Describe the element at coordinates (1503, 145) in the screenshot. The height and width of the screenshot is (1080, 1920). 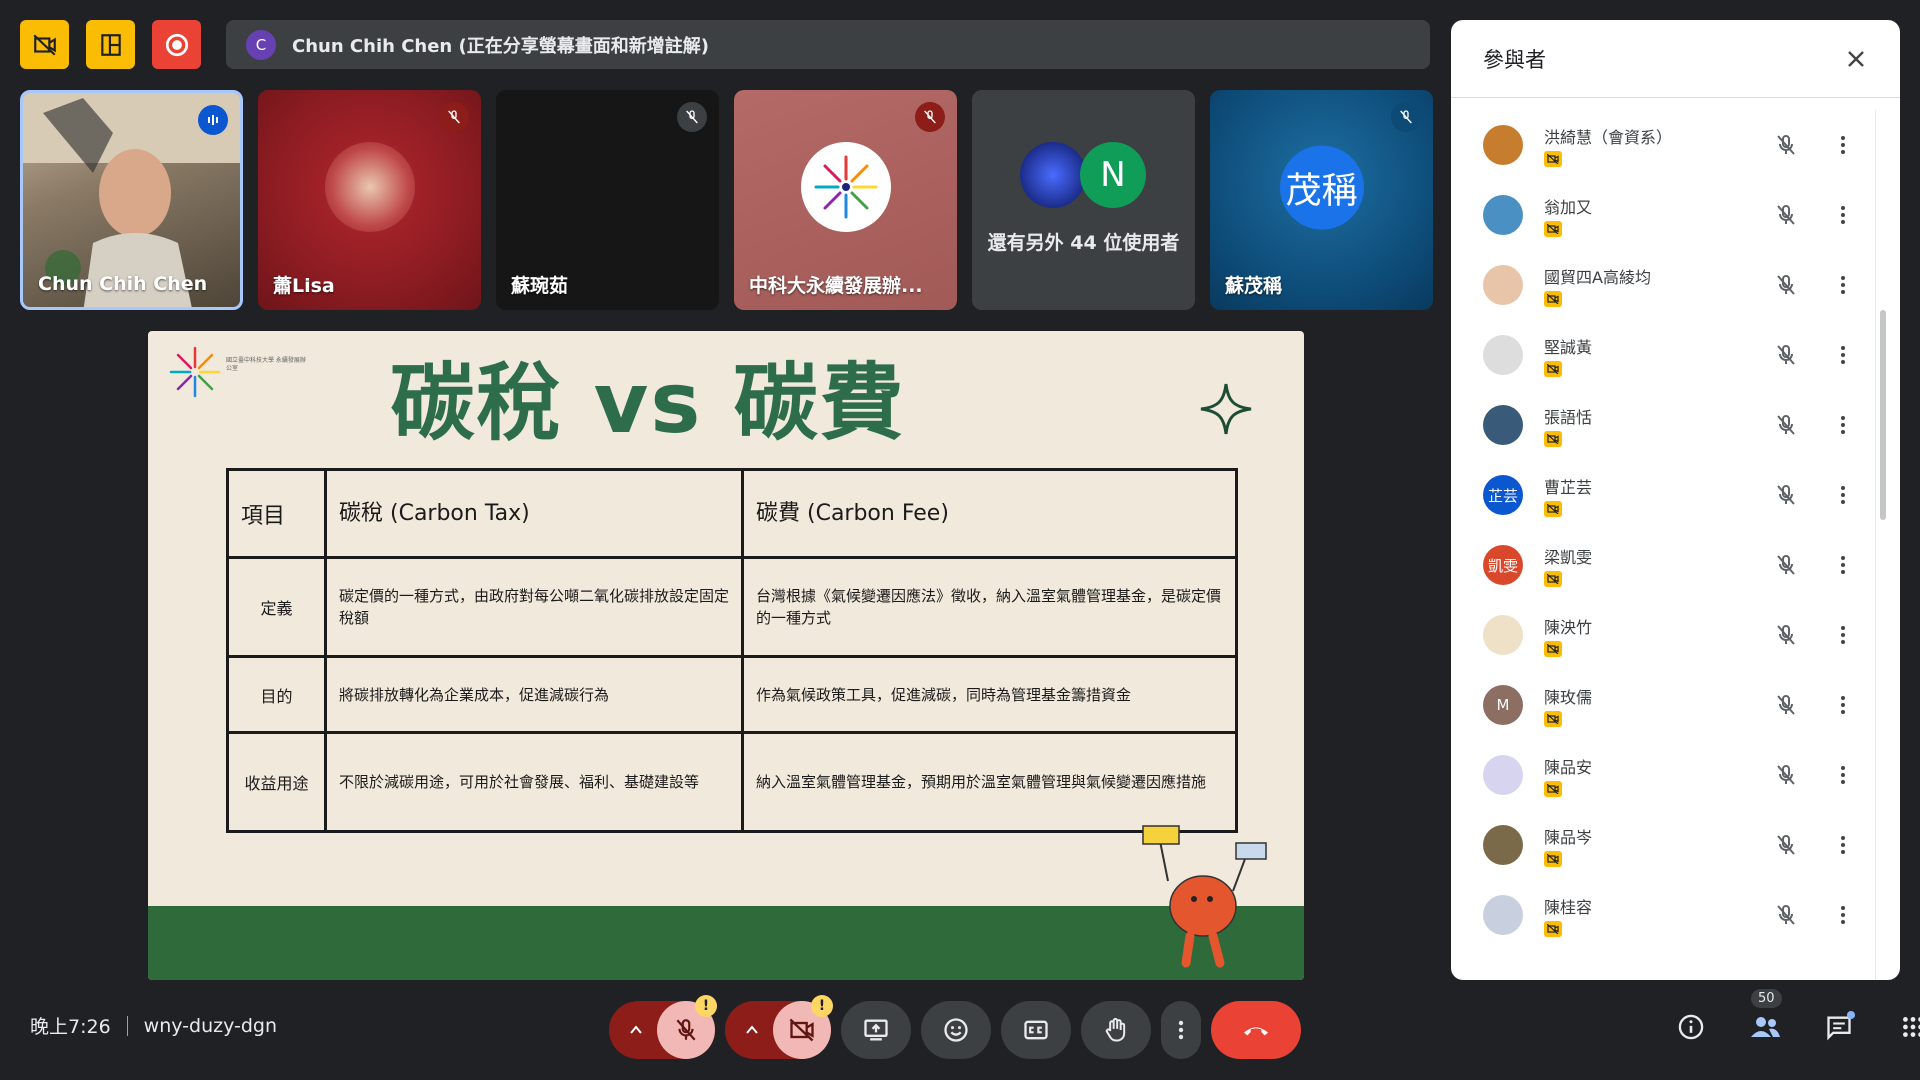
I see `participant-avatar` at that location.